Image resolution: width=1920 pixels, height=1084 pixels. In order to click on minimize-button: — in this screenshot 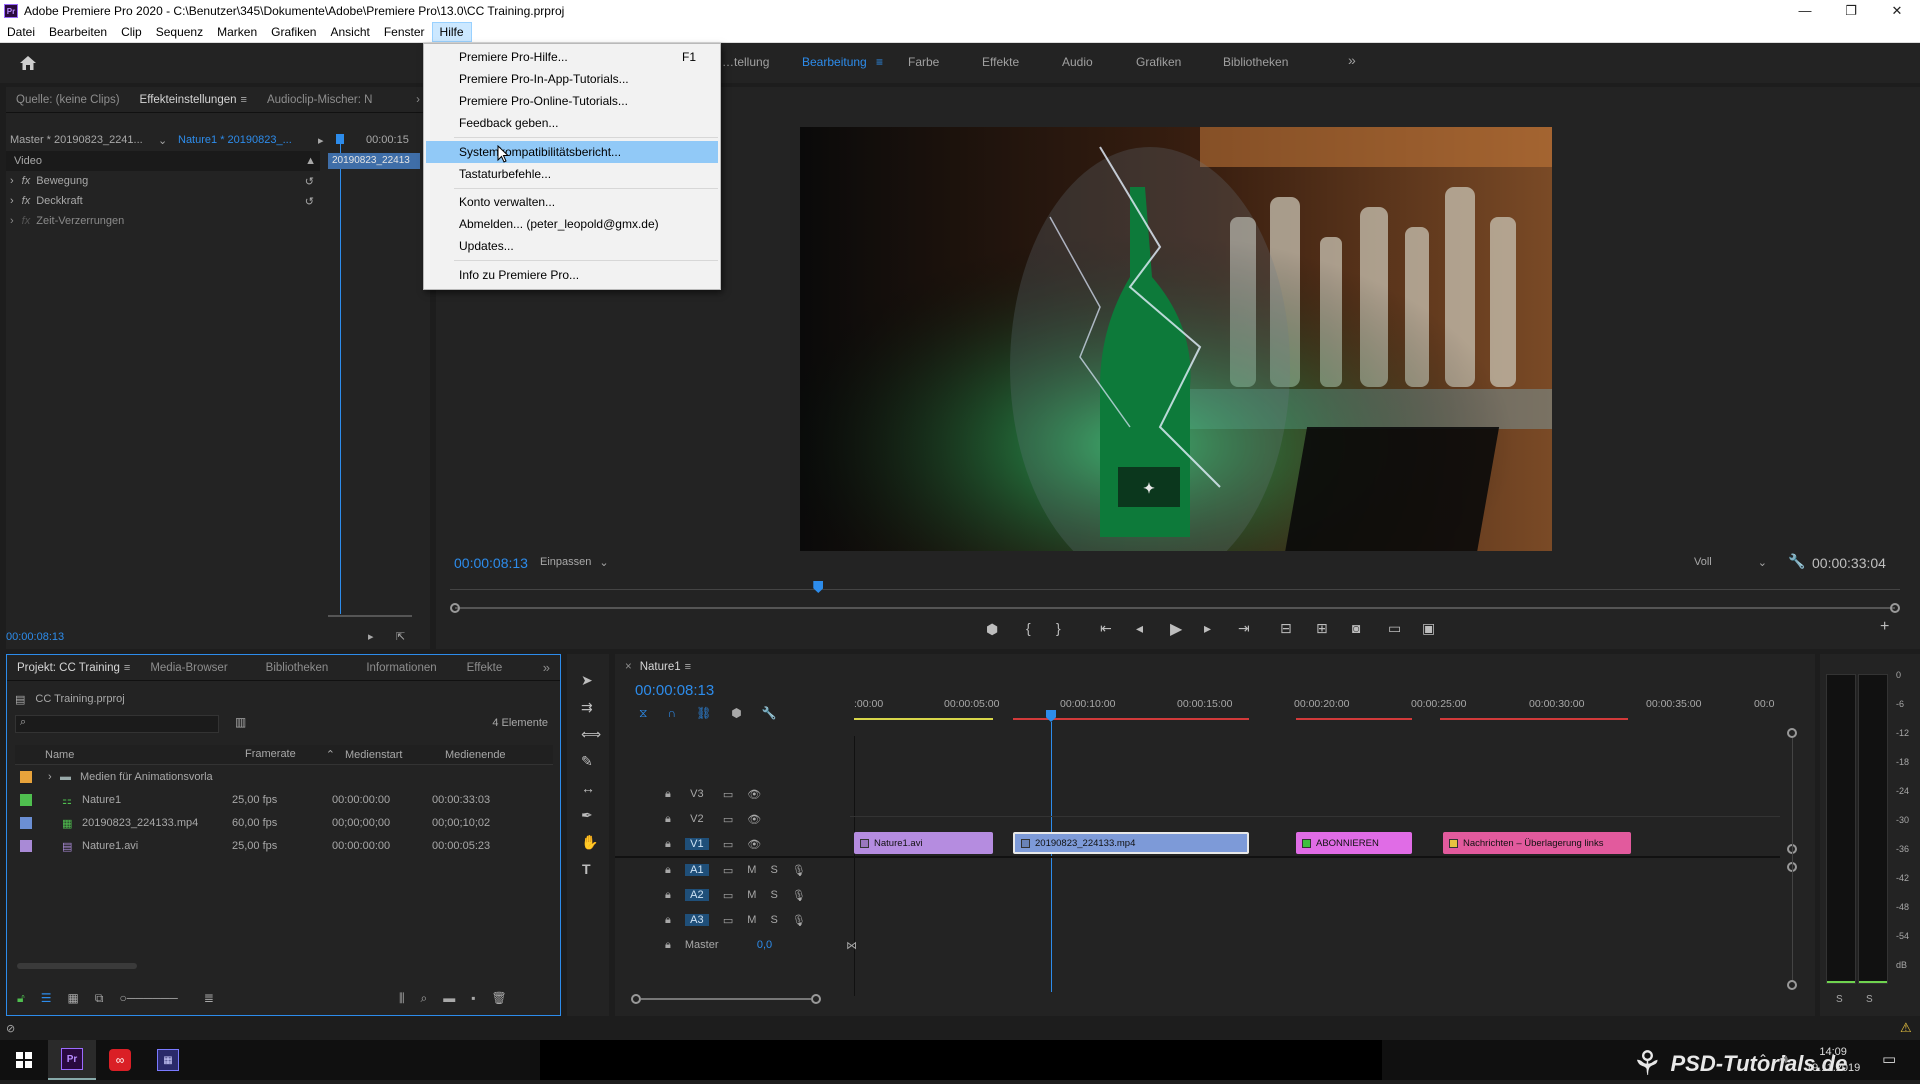, I will do `click(1805, 11)`.